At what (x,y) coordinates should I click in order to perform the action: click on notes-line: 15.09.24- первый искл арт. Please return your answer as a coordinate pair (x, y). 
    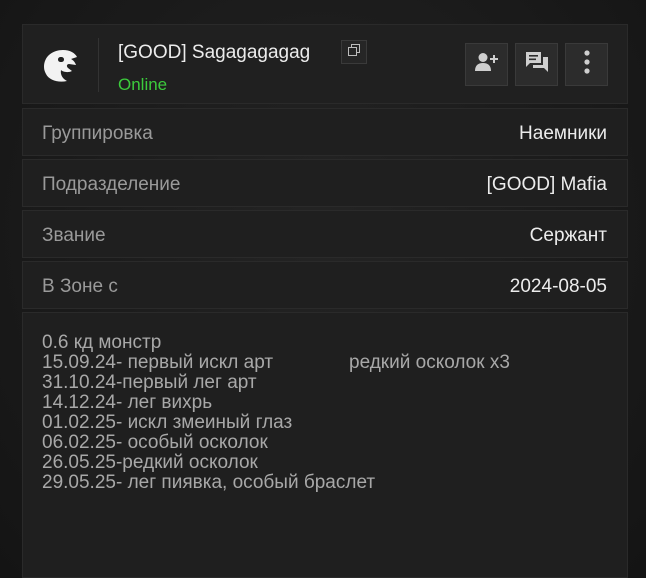
    Looking at the image, I should click on (158, 362).